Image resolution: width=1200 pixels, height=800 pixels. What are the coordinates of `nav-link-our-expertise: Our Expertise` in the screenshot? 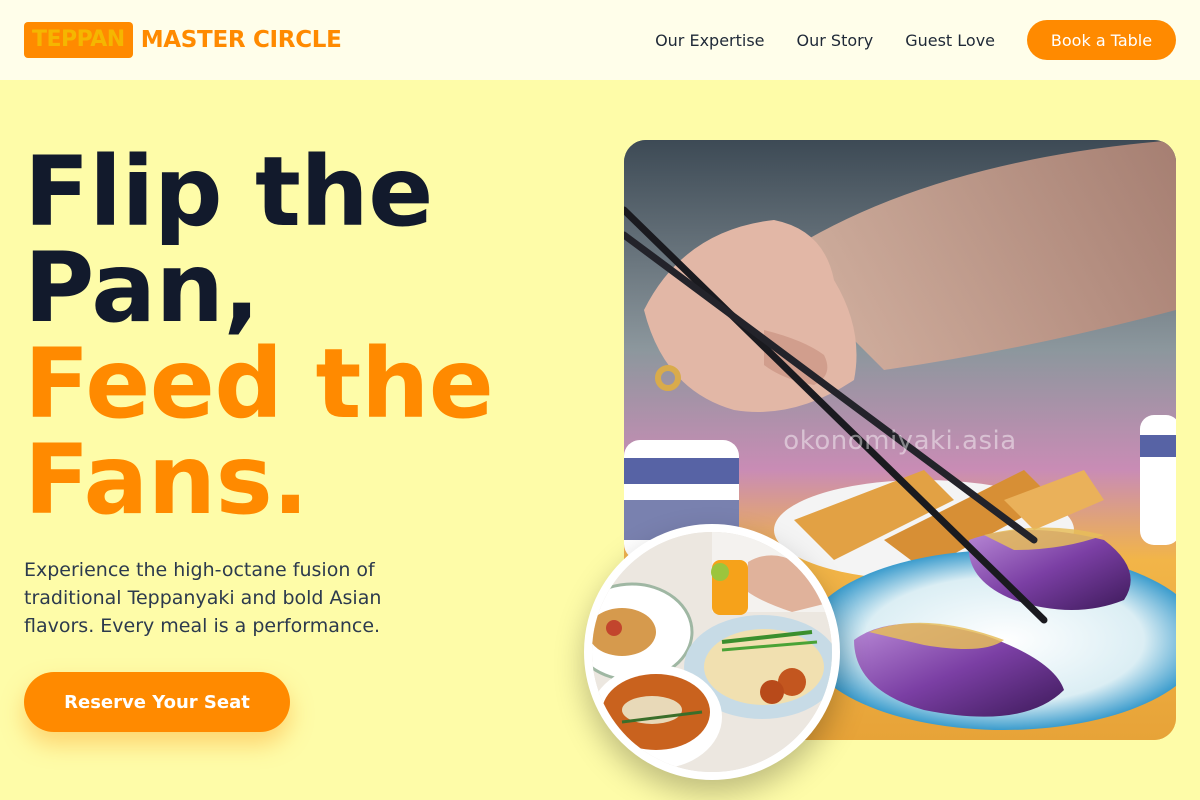 It's located at (709, 40).